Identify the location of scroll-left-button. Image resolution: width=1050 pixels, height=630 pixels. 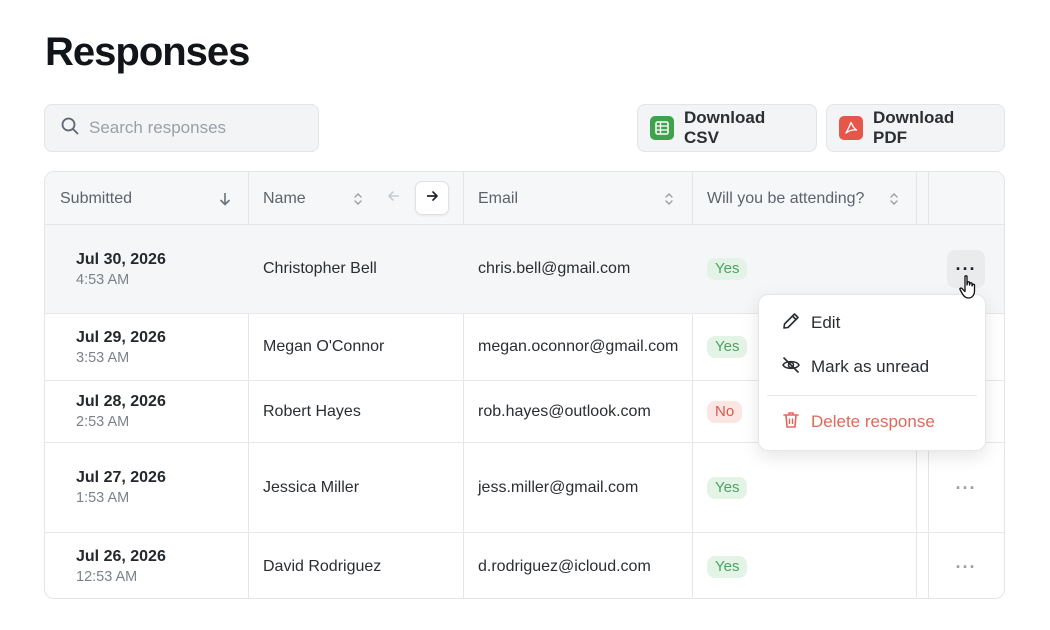
(394, 198).